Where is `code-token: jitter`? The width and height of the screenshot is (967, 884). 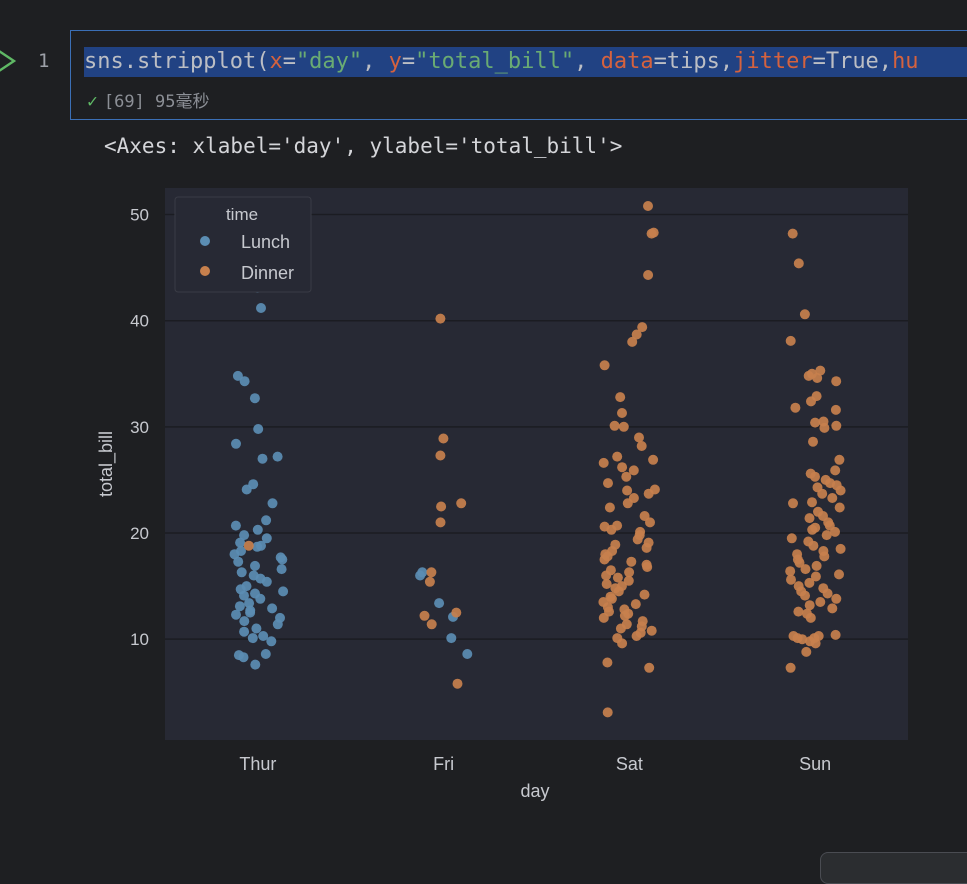
code-token: jitter is located at coordinates (773, 61).